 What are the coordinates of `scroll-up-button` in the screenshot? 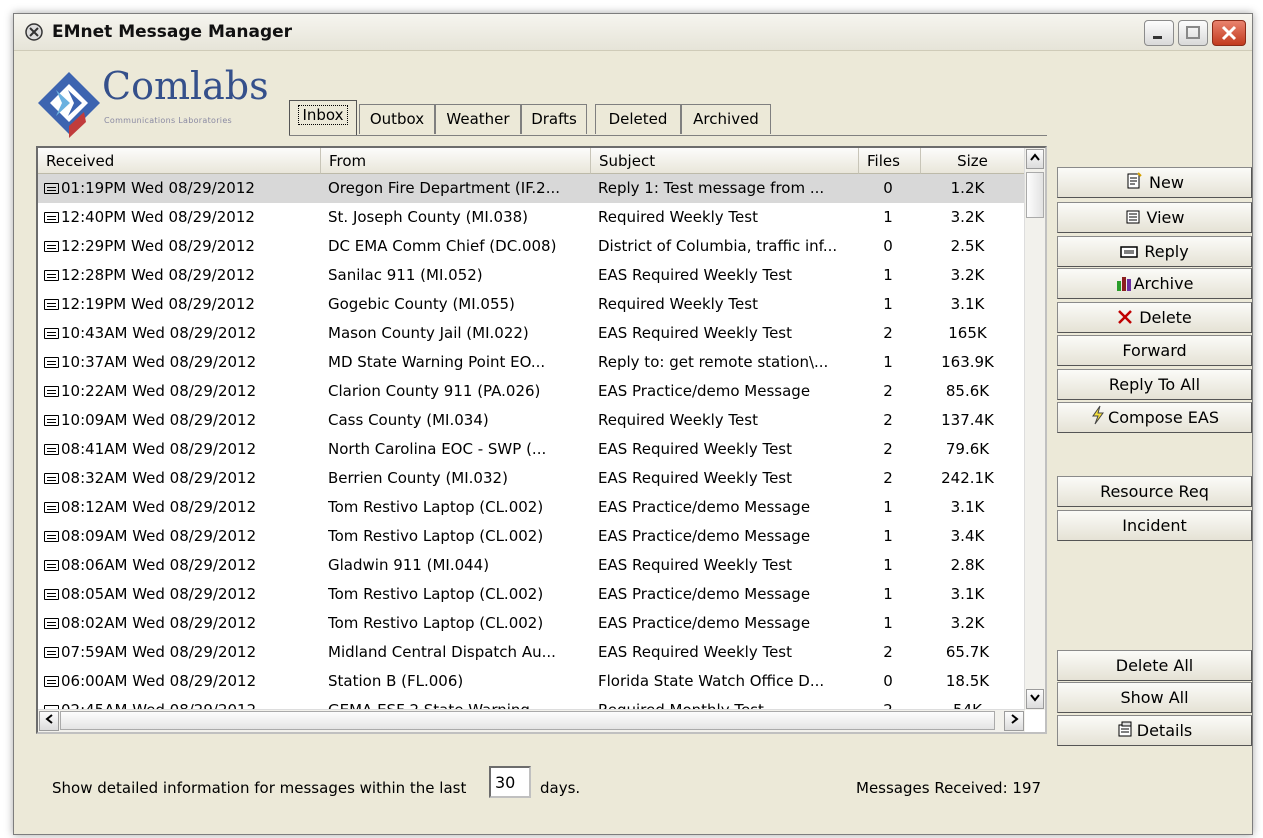 It's located at (1035, 159).